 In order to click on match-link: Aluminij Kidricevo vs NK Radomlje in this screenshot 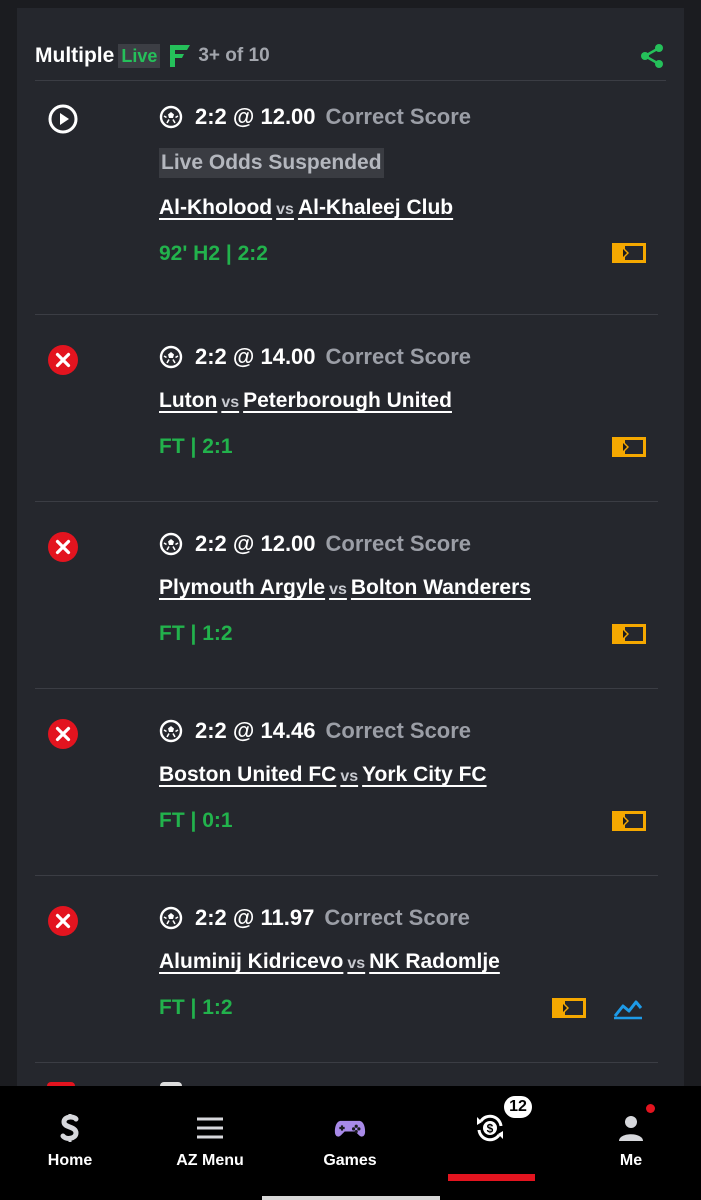, I will do `click(329, 962)`.